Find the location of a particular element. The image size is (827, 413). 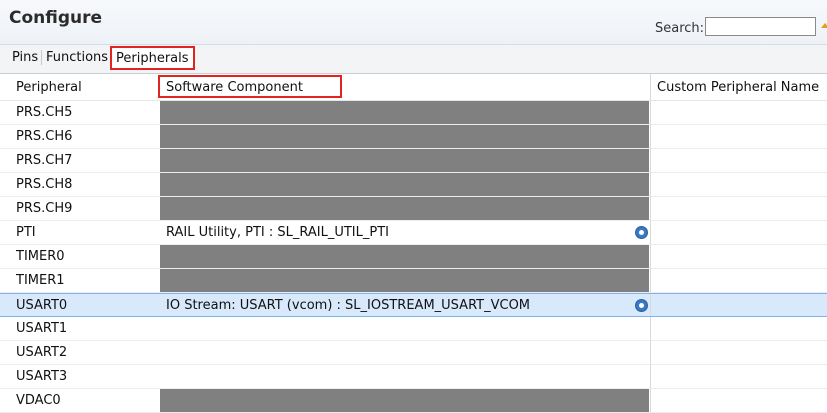

peripheral-cell: PRS.CH9 is located at coordinates (44, 208).